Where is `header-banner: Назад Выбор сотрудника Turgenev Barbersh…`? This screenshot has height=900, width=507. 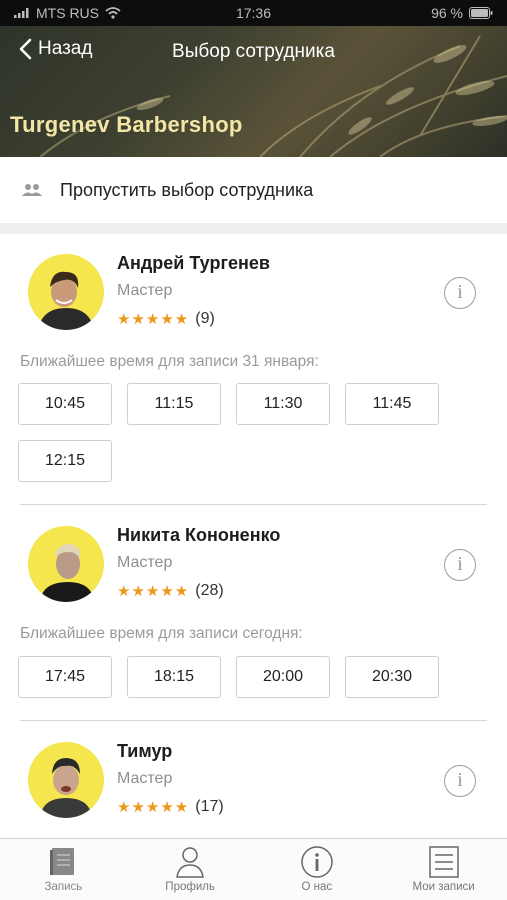 header-banner: Назад Выбор сотрудника Turgenev Barbersh… is located at coordinates (253, 91).